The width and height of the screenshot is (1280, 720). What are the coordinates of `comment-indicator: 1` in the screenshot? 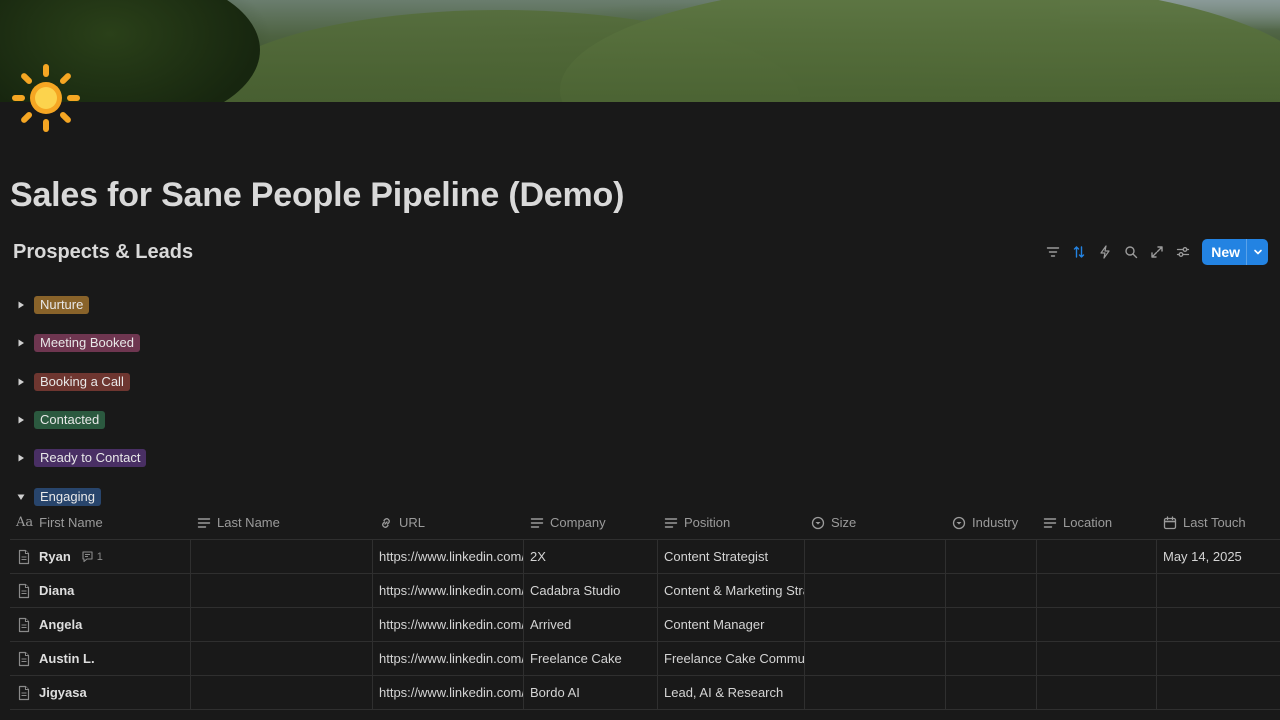 It's located at (92, 556).